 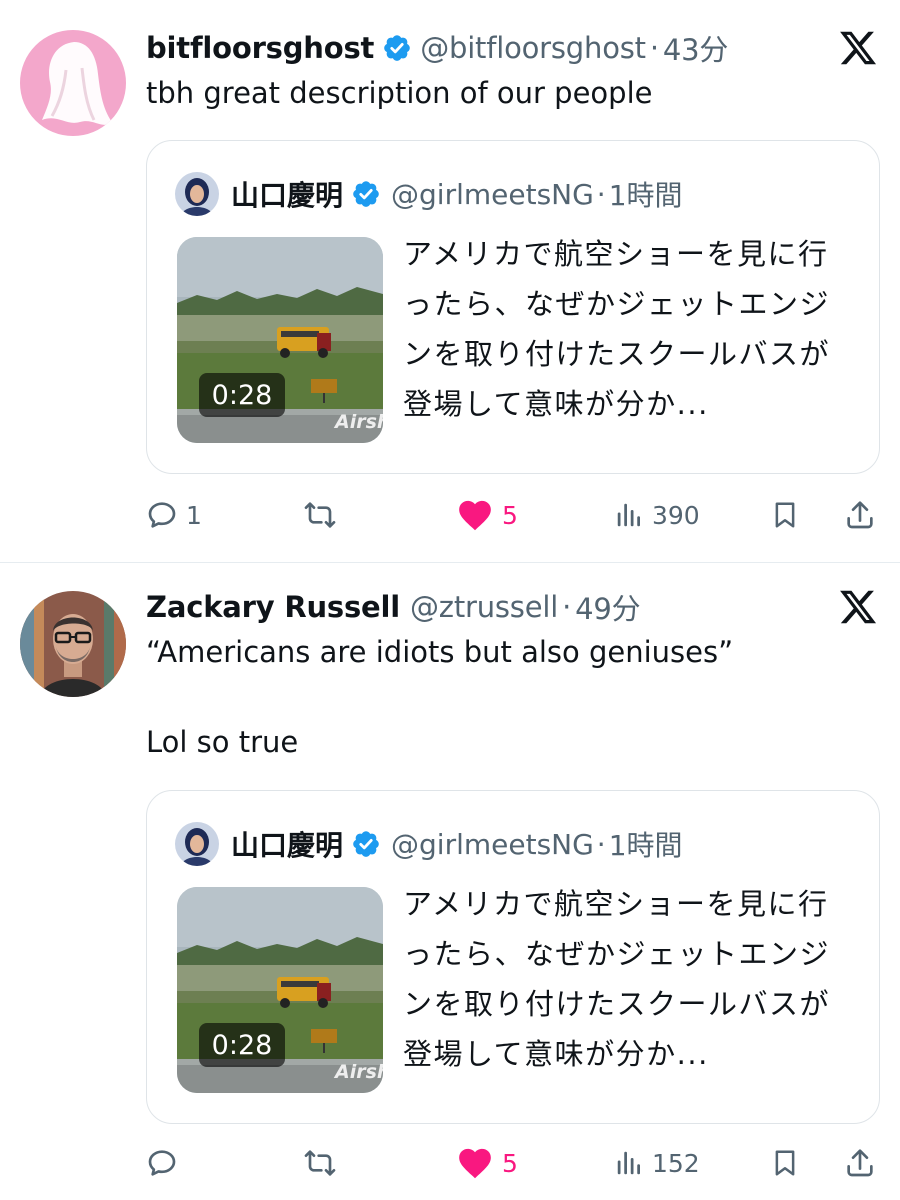 I want to click on views-count: 390, so click(x=676, y=515).